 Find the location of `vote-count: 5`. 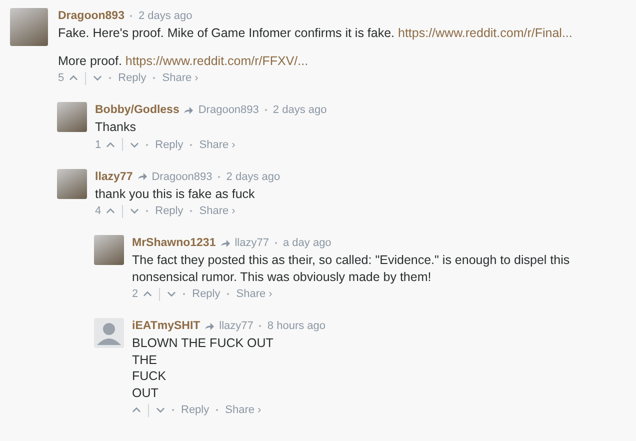

vote-count: 5 is located at coordinates (61, 78).